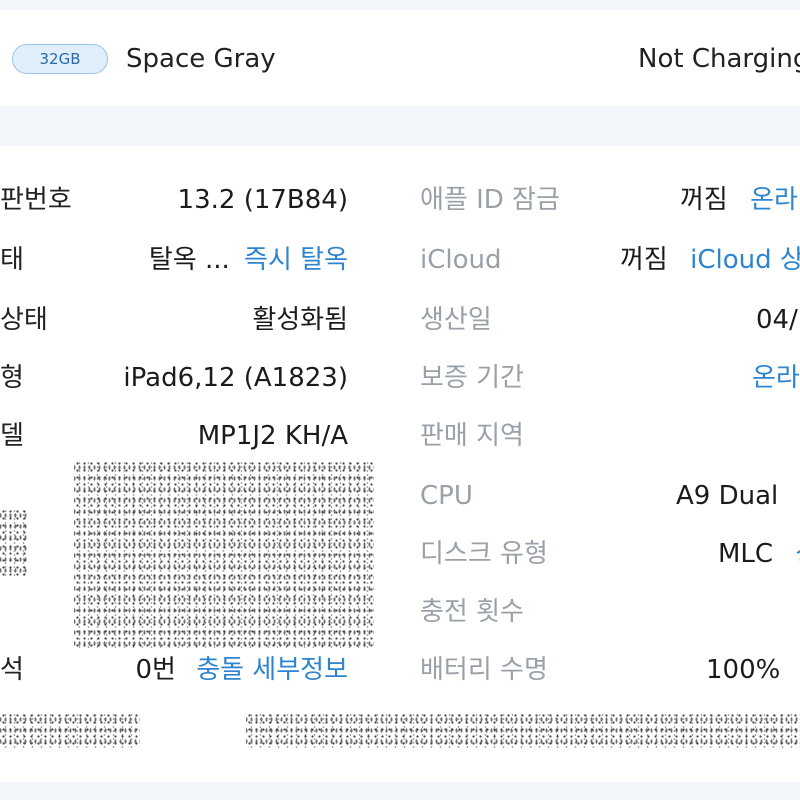  Describe the element at coordinates (12, 378) in the screenshot. I see `model-type-label: 형` at that location.